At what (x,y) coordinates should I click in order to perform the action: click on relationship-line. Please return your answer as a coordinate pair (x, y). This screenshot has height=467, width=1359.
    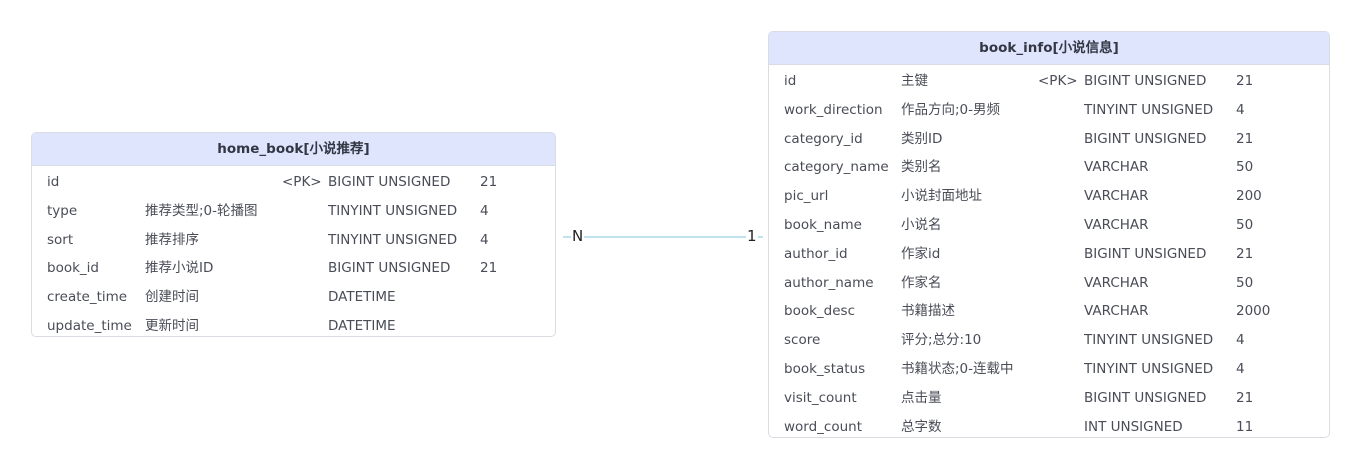
    Looking at the image, I should click on (663, 237).